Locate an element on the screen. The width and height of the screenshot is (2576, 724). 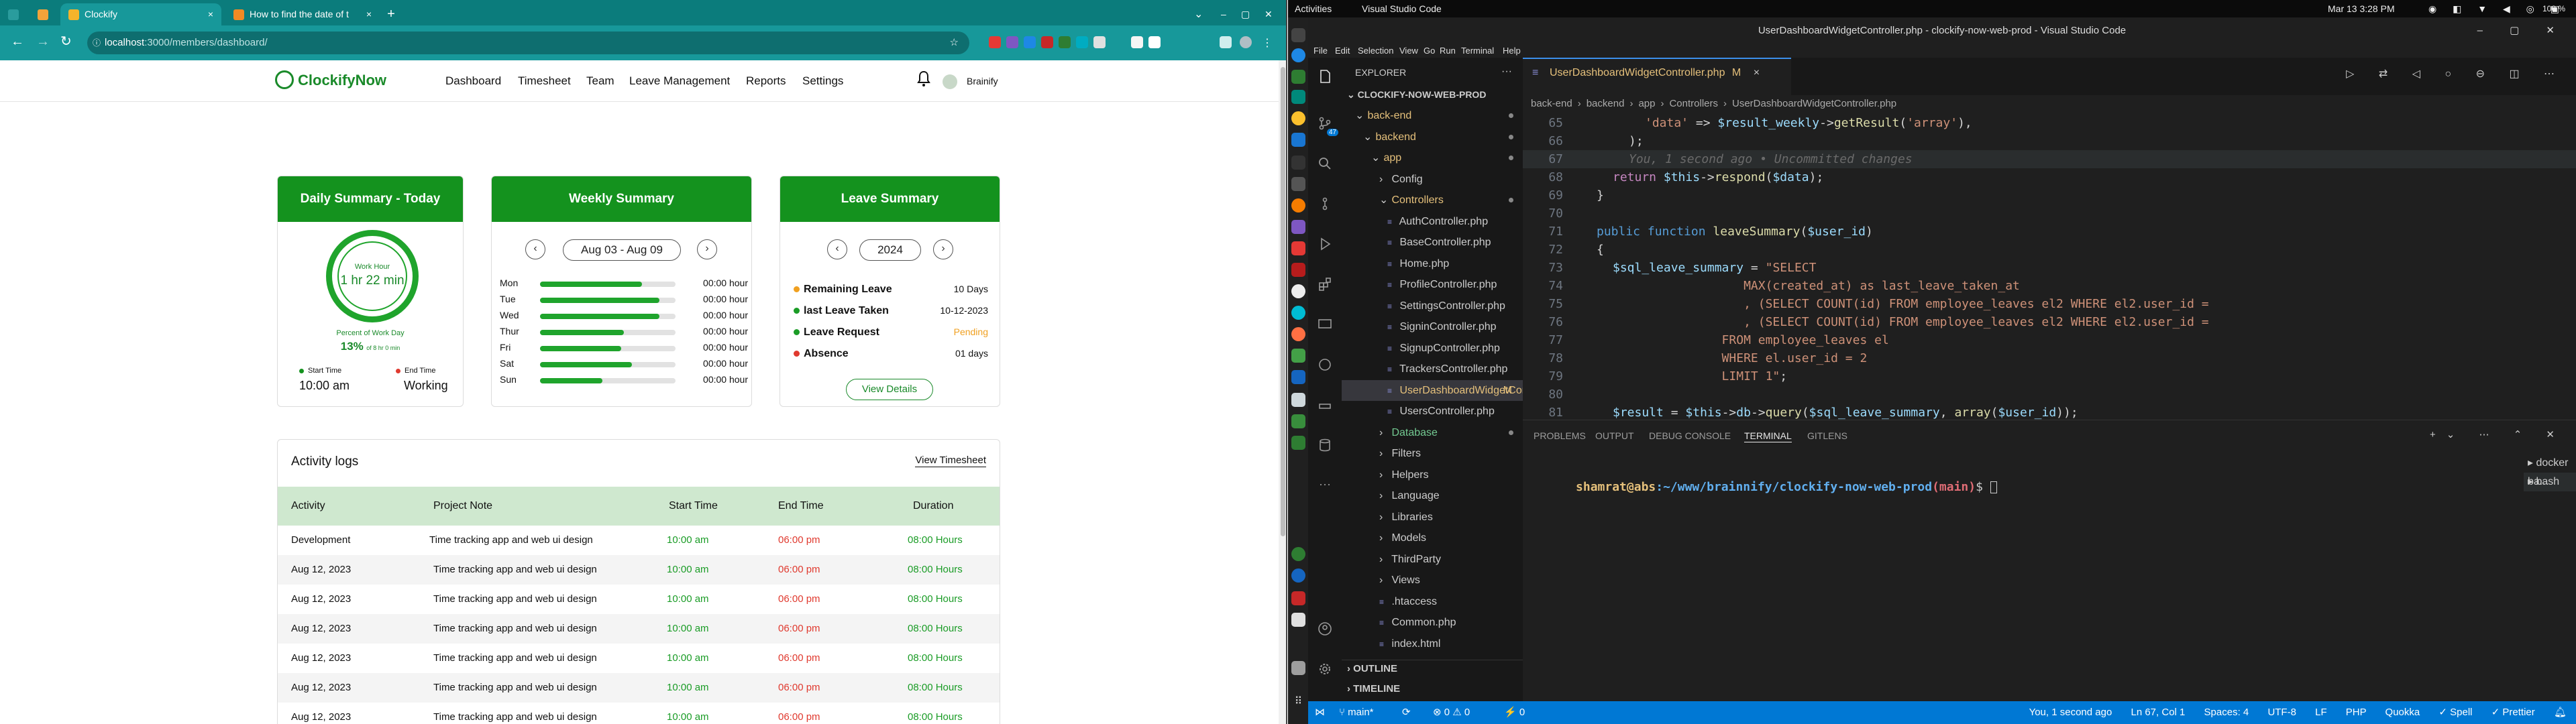
code-line: 70 is located at coordinates (2049, 213).